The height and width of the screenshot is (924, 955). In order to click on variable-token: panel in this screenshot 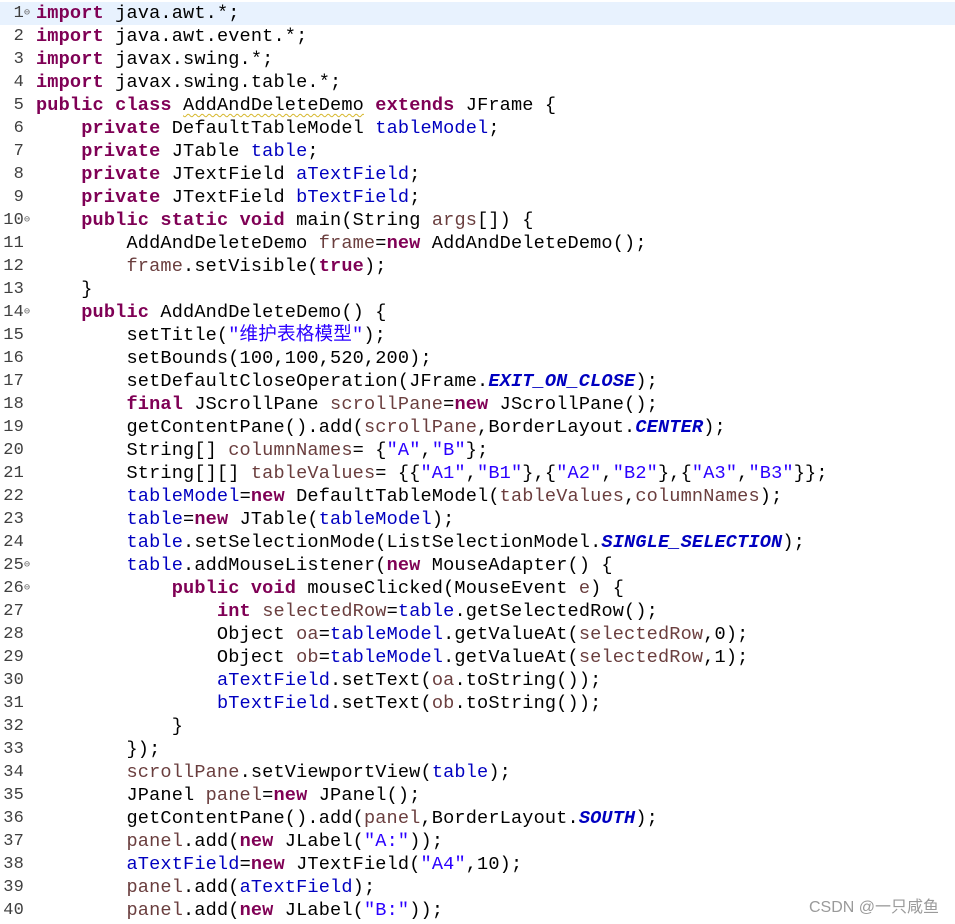, I will do `click(155, 841)`.